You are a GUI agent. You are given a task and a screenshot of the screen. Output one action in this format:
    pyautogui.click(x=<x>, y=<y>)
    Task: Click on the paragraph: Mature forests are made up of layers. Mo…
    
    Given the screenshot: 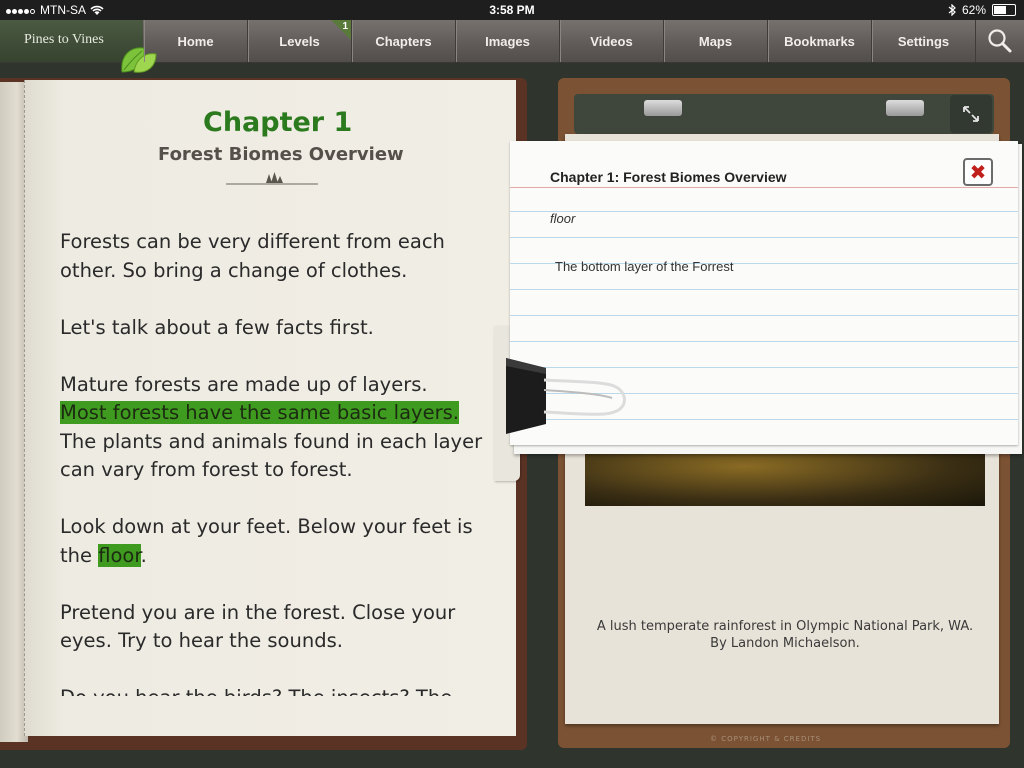 What is the action you would take?
    pyautogui.click(x=280, y=428)
    